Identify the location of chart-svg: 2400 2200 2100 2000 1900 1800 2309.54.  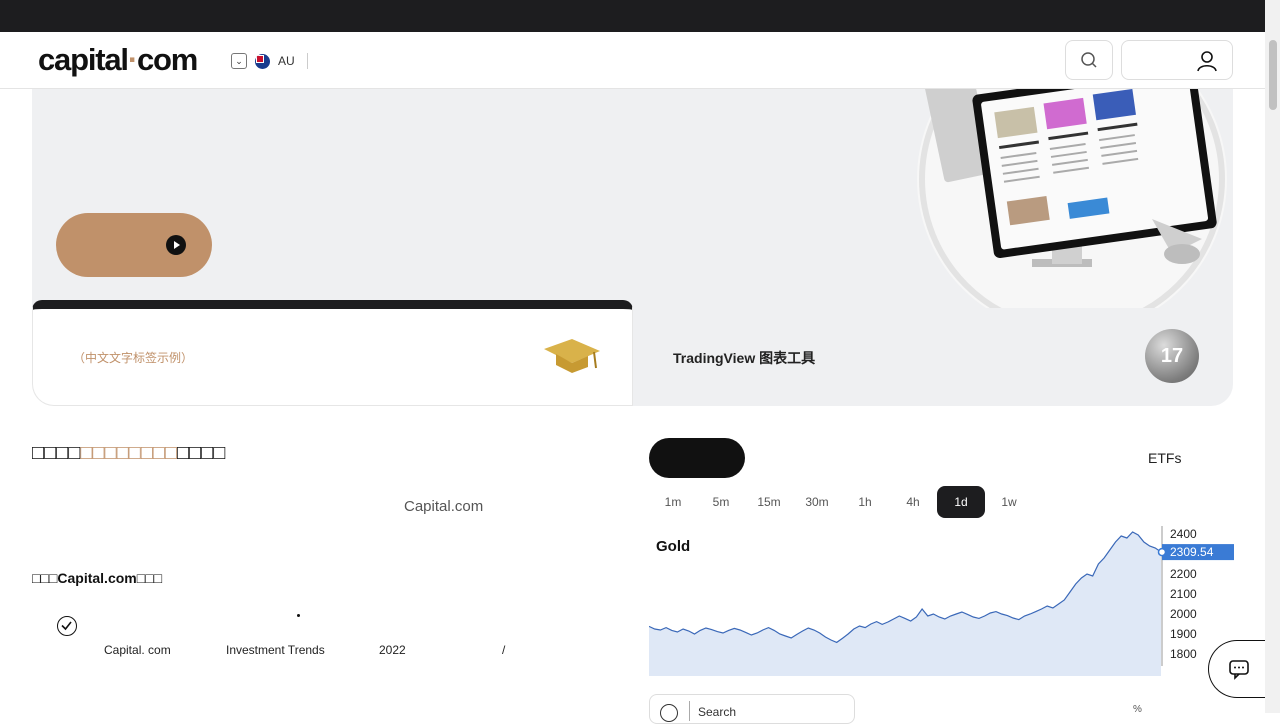
(941, 601).